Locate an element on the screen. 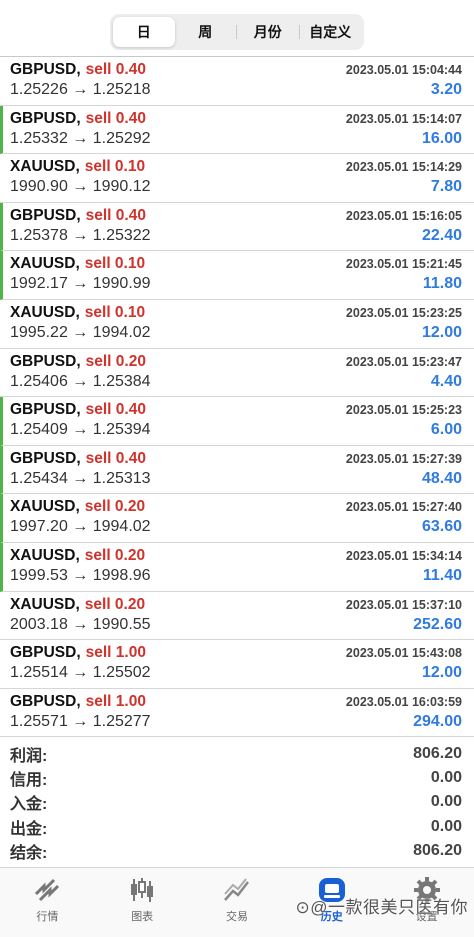 The height and width of the screenshot is (937, 474). trade-time: 2023.05.01 16:03:59 is located at coordinates (403, 701).